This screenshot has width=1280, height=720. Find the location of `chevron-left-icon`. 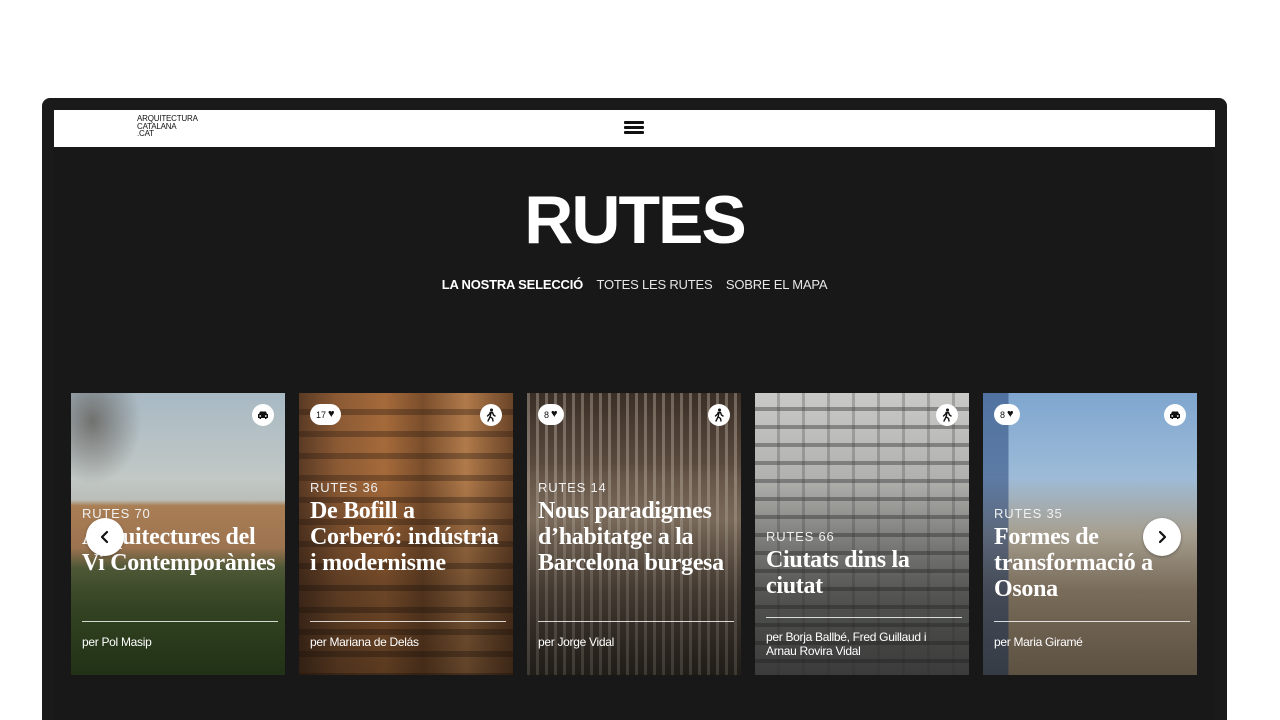

chevron-left-icon is located at coordinates (105, 537).